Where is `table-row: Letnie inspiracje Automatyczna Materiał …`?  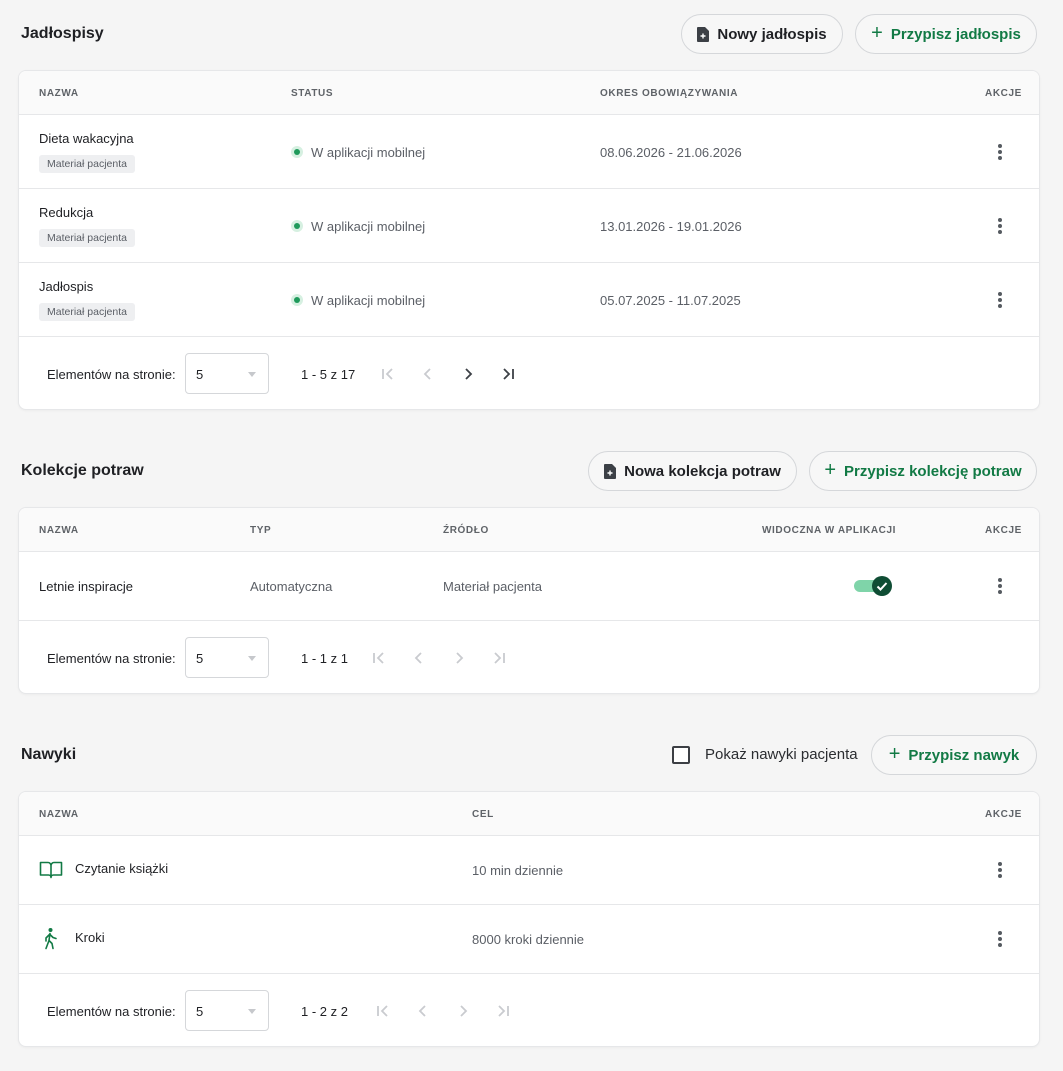 table-row: Letnie inspiracje Automatyczna Materiał … is located at coordinates (529, 586).